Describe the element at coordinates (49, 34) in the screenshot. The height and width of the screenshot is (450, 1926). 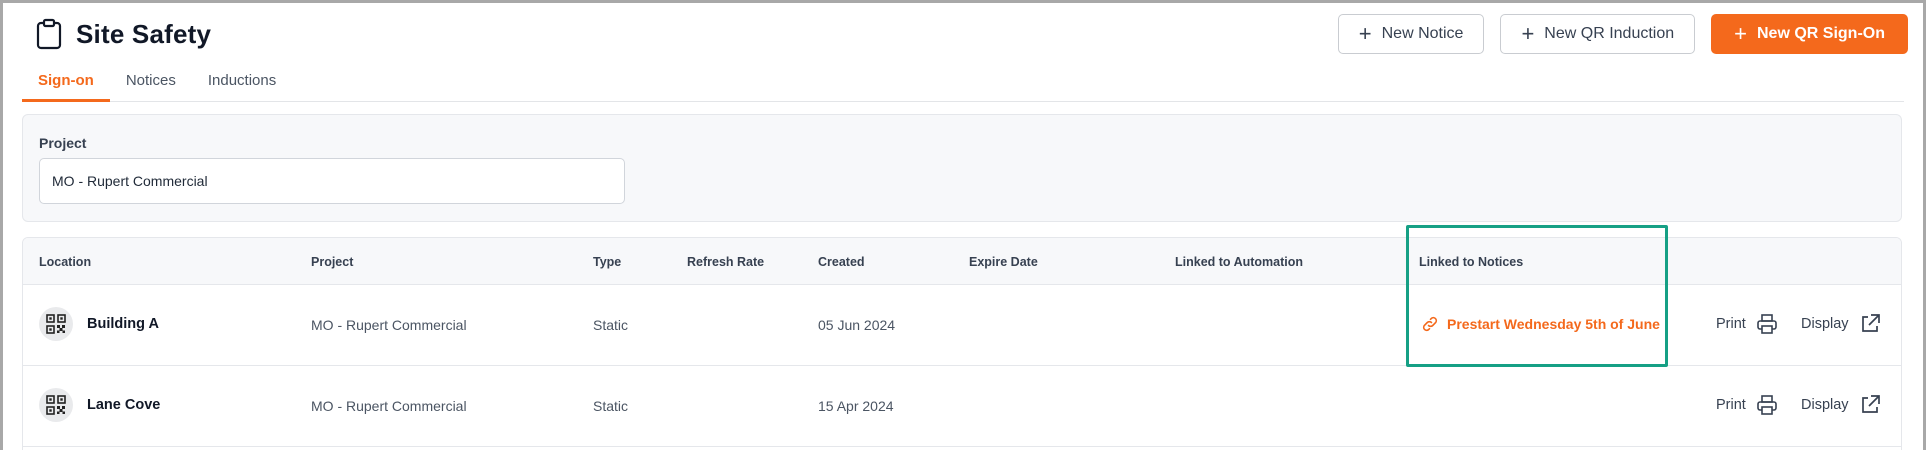
I see `clipboard-icon` at that location.